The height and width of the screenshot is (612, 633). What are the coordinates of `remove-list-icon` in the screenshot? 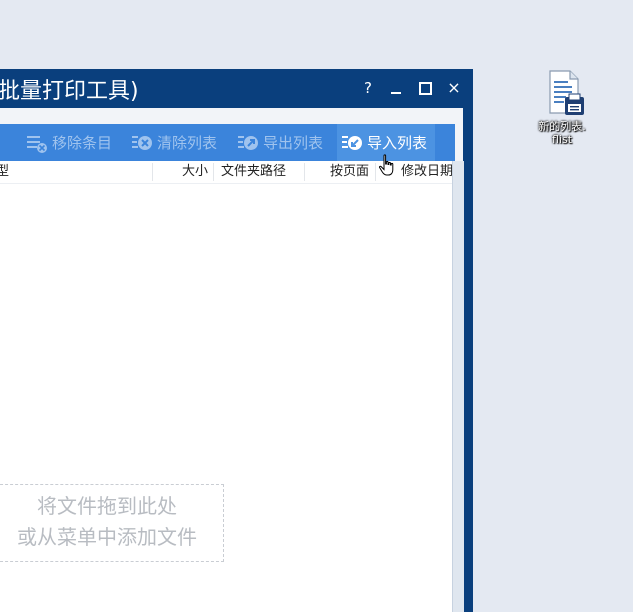 It's located at (37, 144).